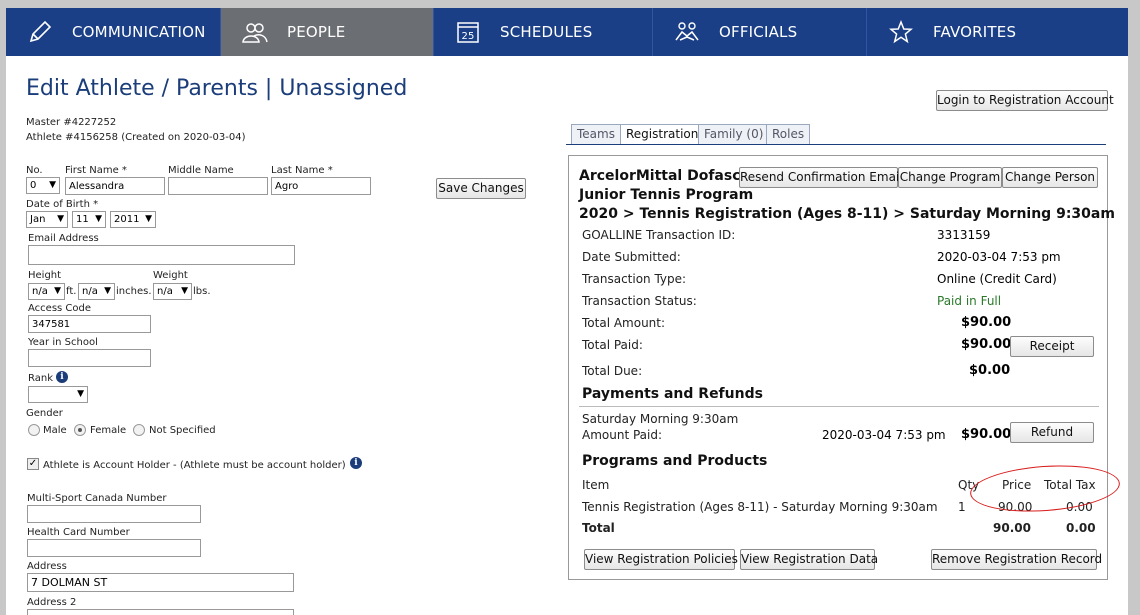 The image size is (1140, 615). What do you see at coordinates (89, 358) in the screenshot?
I see `year-in-school-input` at bounding box center [89, 358].